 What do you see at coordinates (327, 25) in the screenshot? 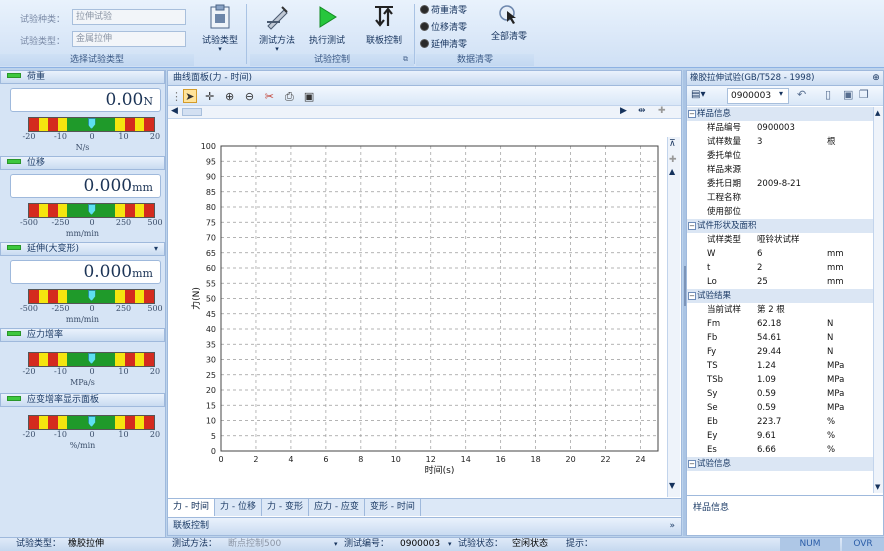
I see `run-test-button: 执行测试` at bounding box center [327, 25].